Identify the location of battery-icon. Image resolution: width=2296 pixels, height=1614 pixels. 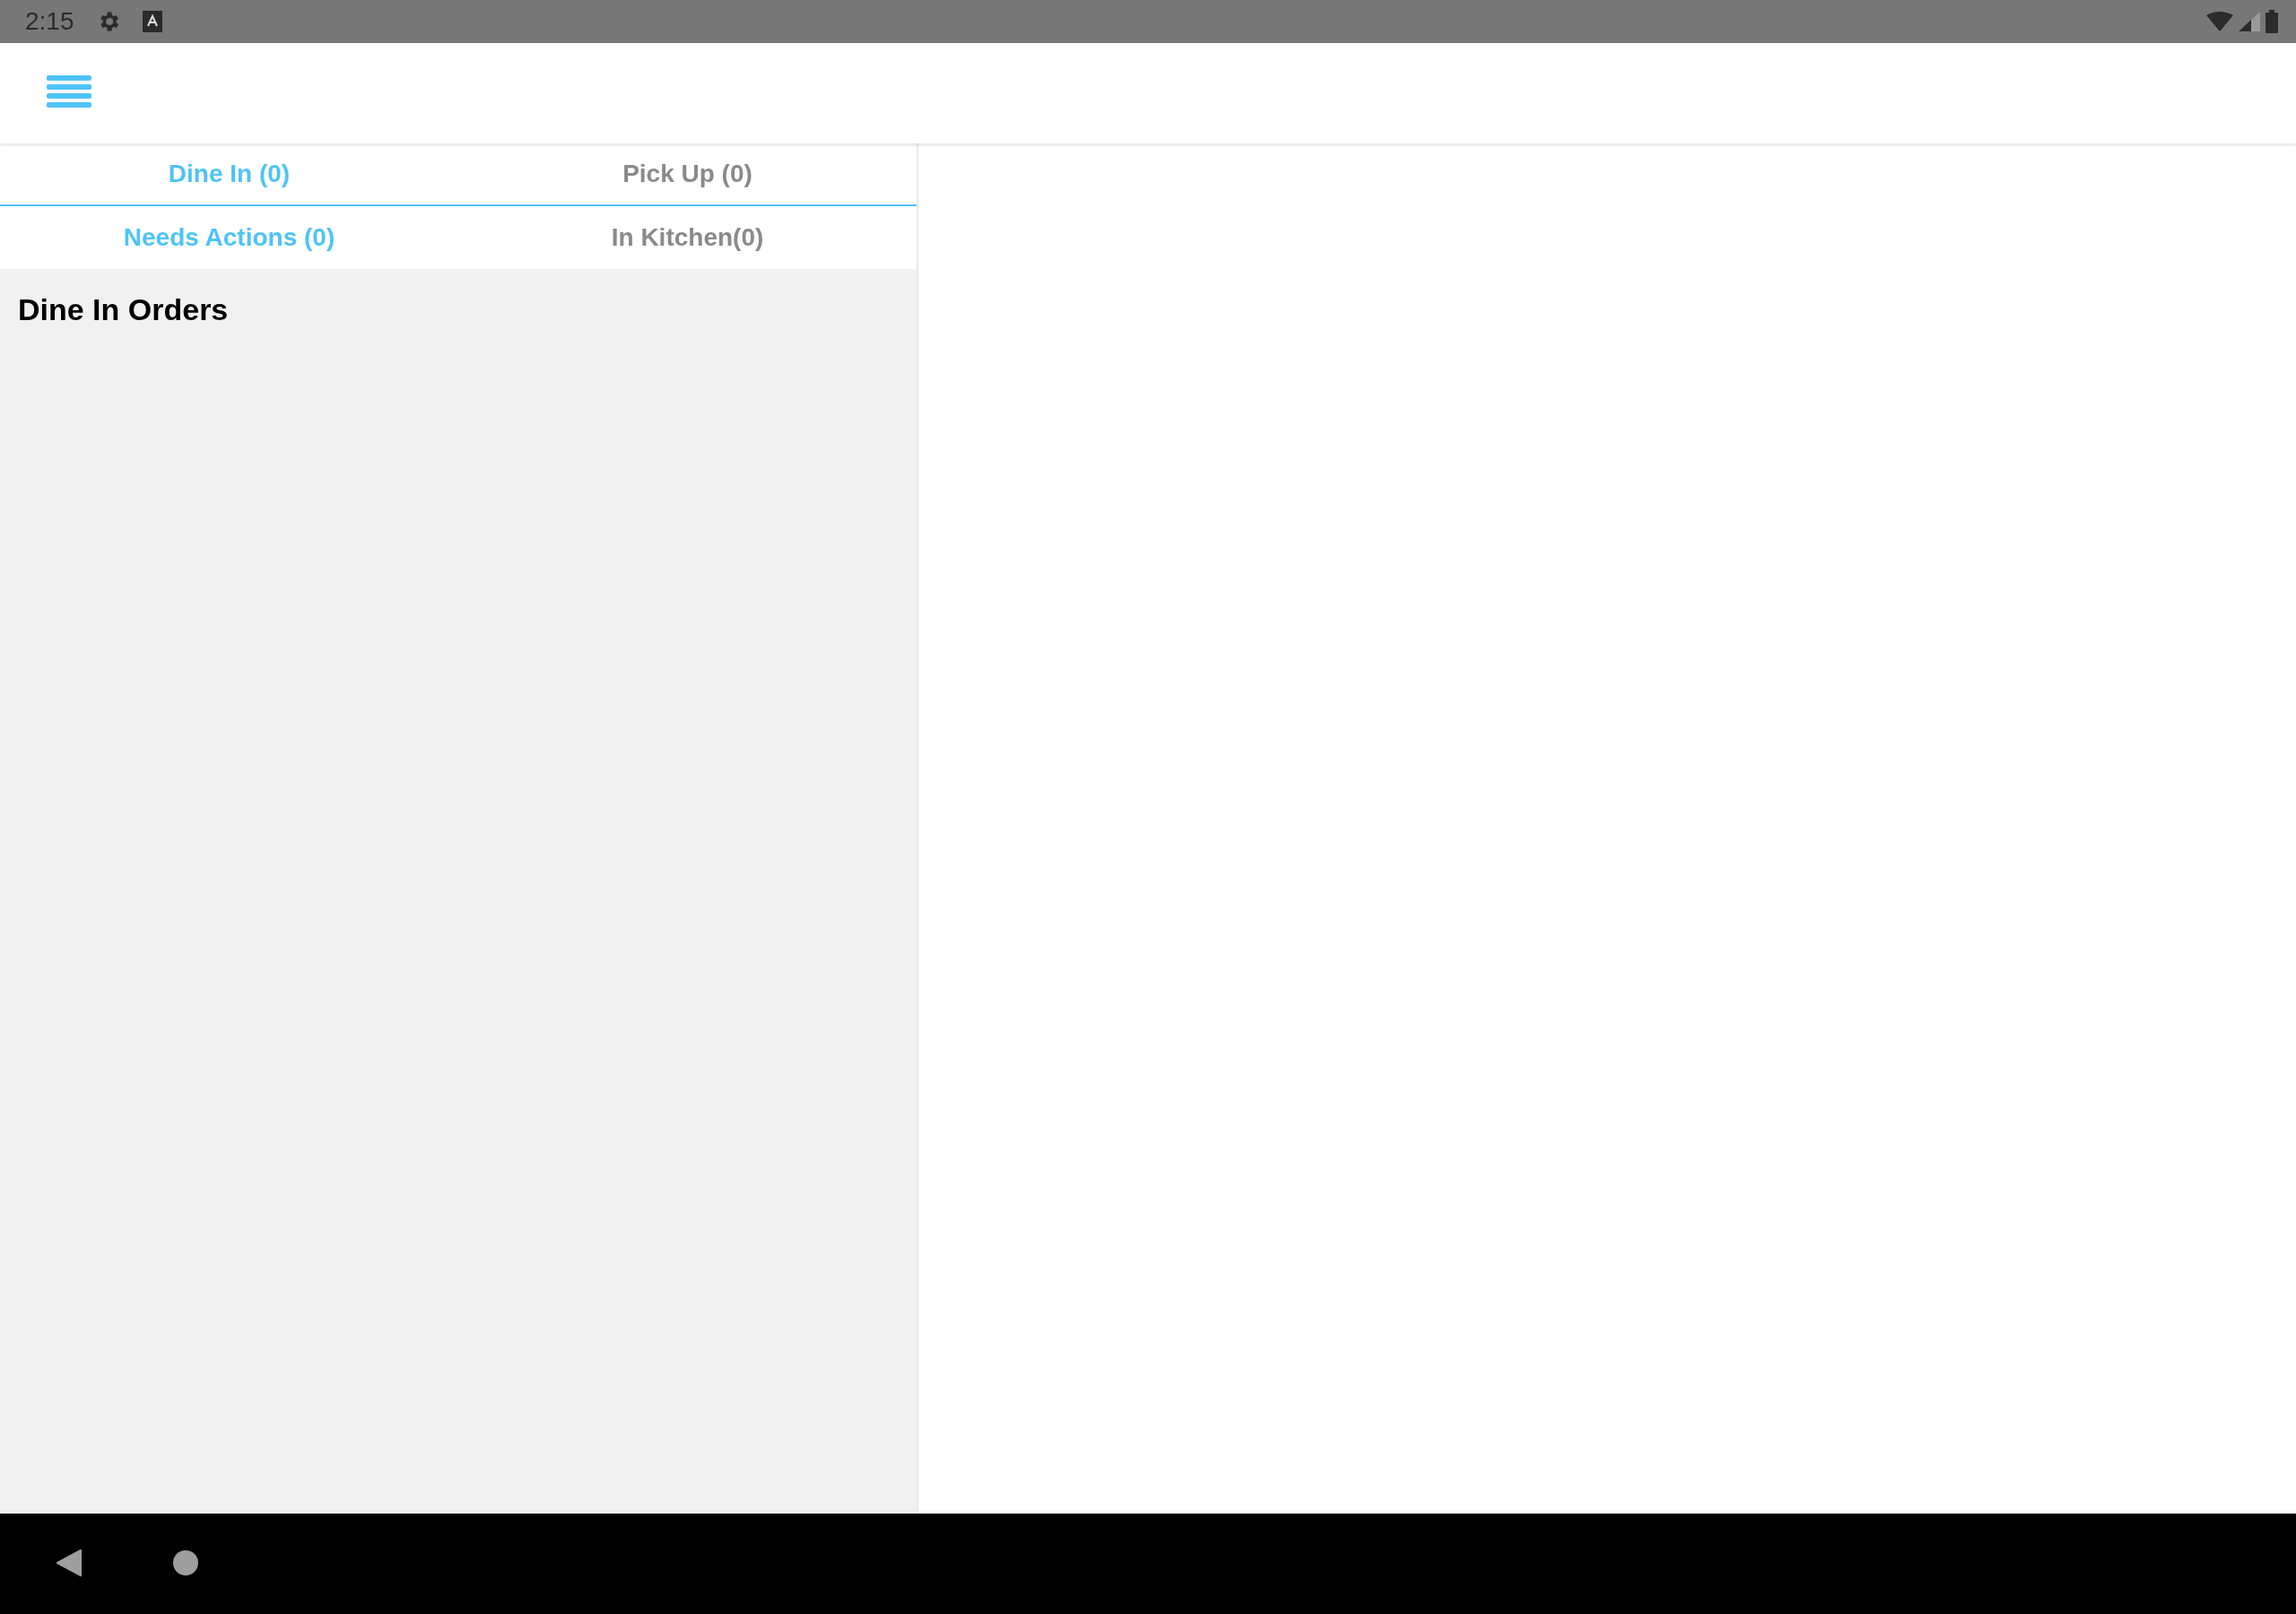
(2272, 21).